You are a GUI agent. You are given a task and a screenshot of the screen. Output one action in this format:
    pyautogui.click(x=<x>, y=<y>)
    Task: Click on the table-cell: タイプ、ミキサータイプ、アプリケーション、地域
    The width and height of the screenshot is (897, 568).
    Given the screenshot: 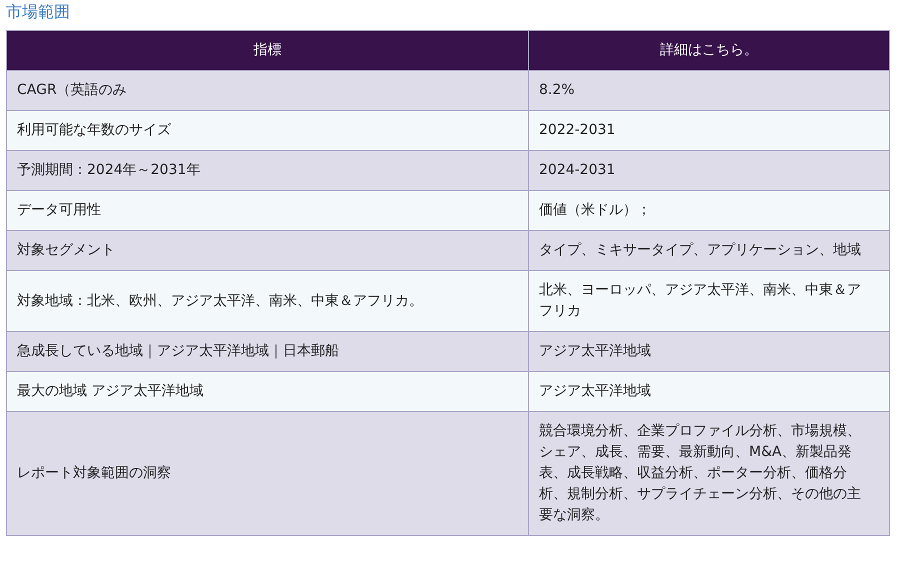 What is the action you would take?
    pyautogui.click(x=709, y=250)
    